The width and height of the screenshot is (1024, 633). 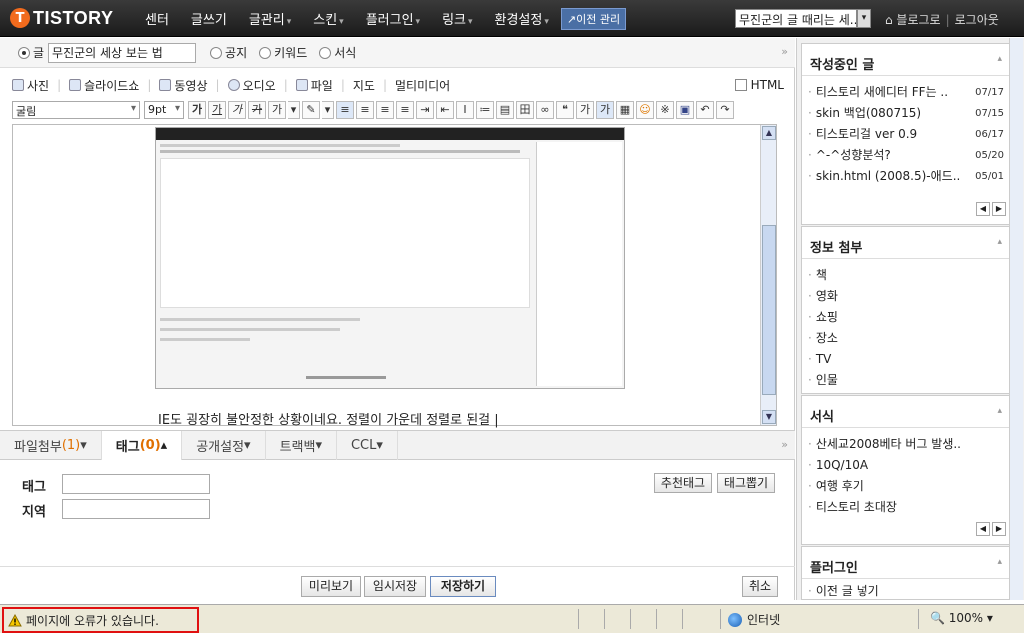 What do you see at coordinates (345, 110) in the screenshot?
I see `align-left-button: ≡` at bounding box center [345, 110].